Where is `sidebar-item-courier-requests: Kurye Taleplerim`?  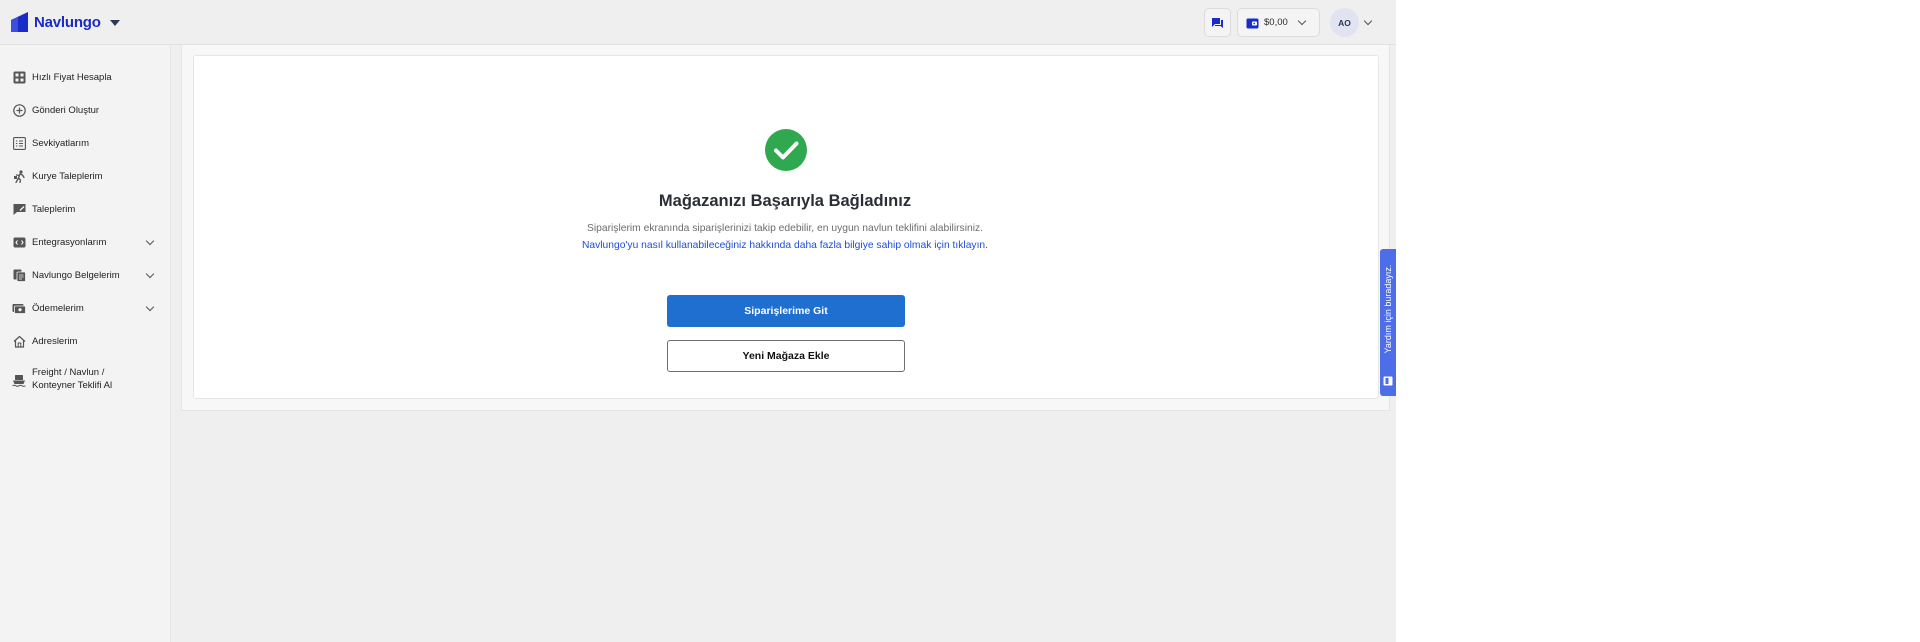 sidebar-item-courier-requests: Kurye Taleplerim is located at coordinates (85, 176).